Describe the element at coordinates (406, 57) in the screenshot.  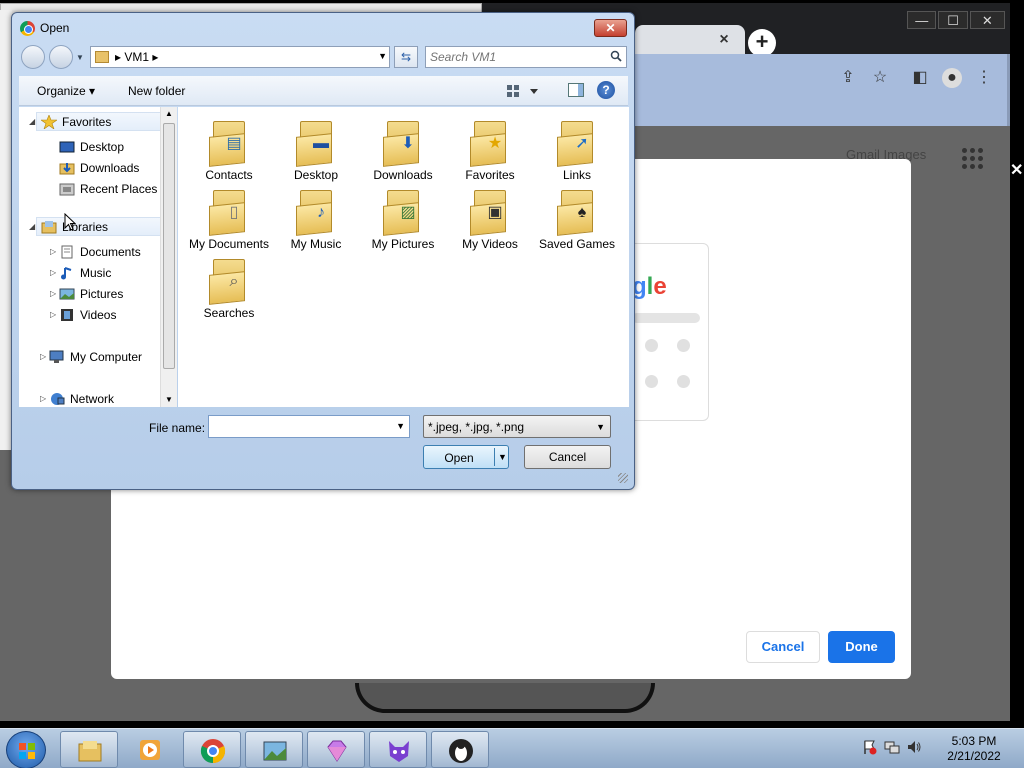
I see `refresh-button: ⇆` at that location.